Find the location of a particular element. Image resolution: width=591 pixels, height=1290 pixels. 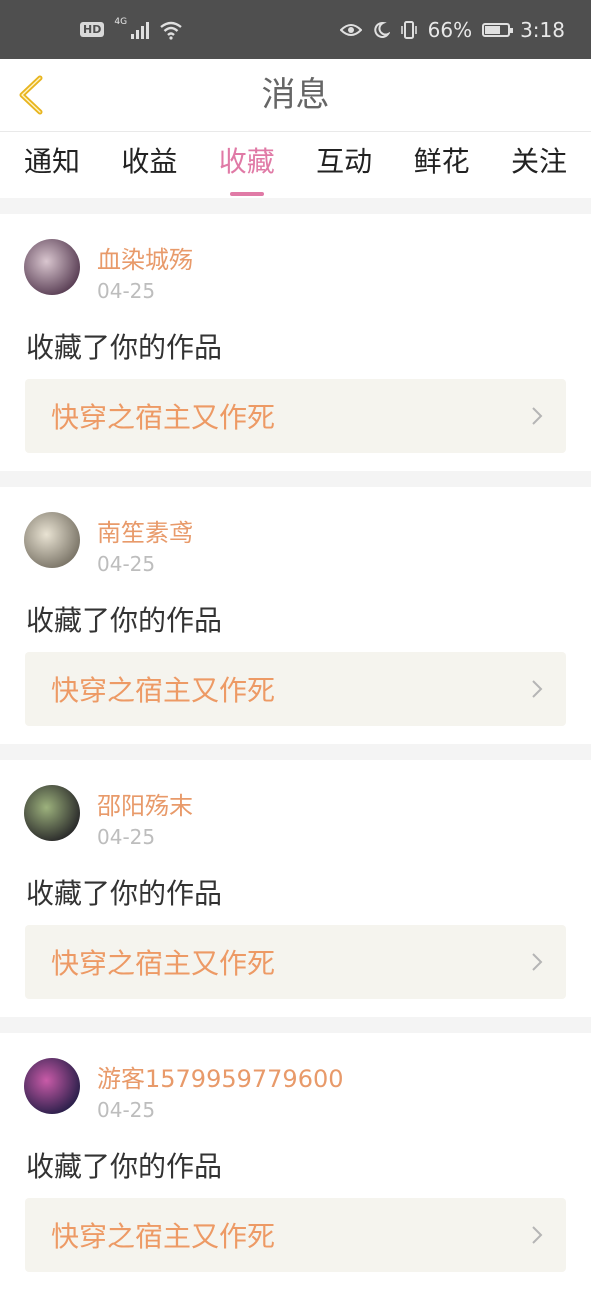

tab-favorites: 收藏 is located at coordinates (247, 165).